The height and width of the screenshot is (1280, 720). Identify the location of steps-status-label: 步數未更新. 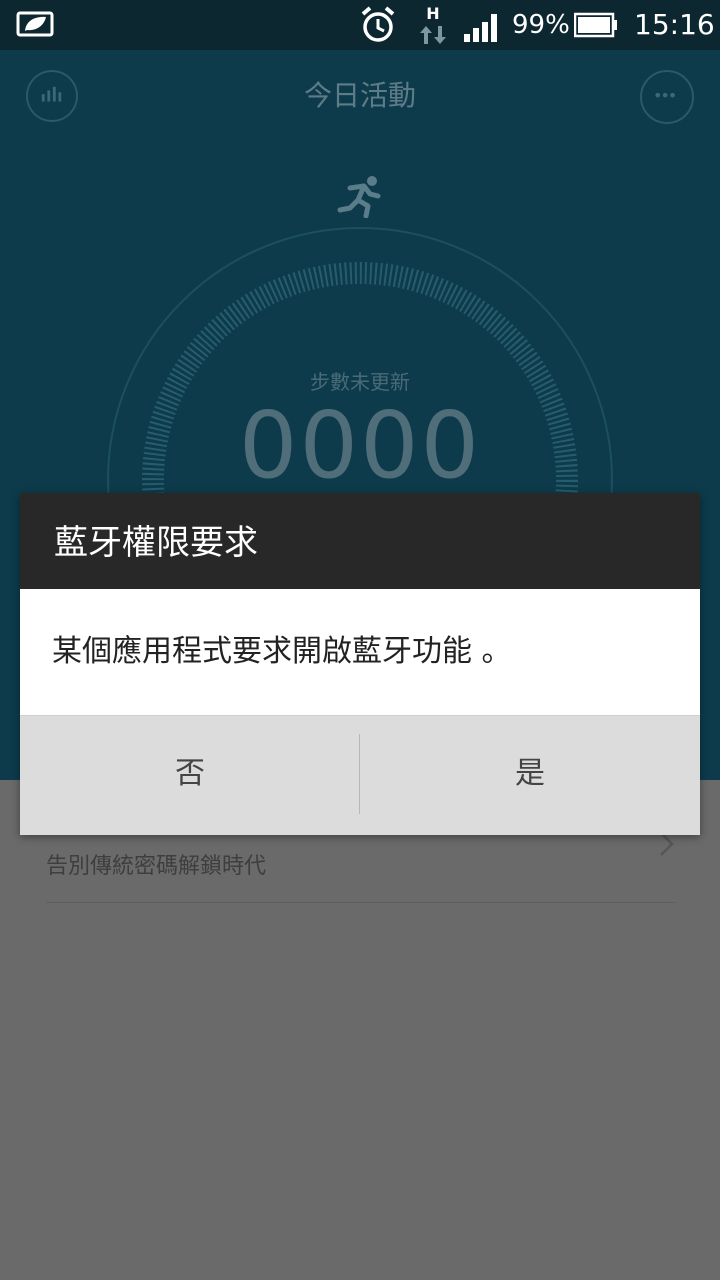
(360, 382).